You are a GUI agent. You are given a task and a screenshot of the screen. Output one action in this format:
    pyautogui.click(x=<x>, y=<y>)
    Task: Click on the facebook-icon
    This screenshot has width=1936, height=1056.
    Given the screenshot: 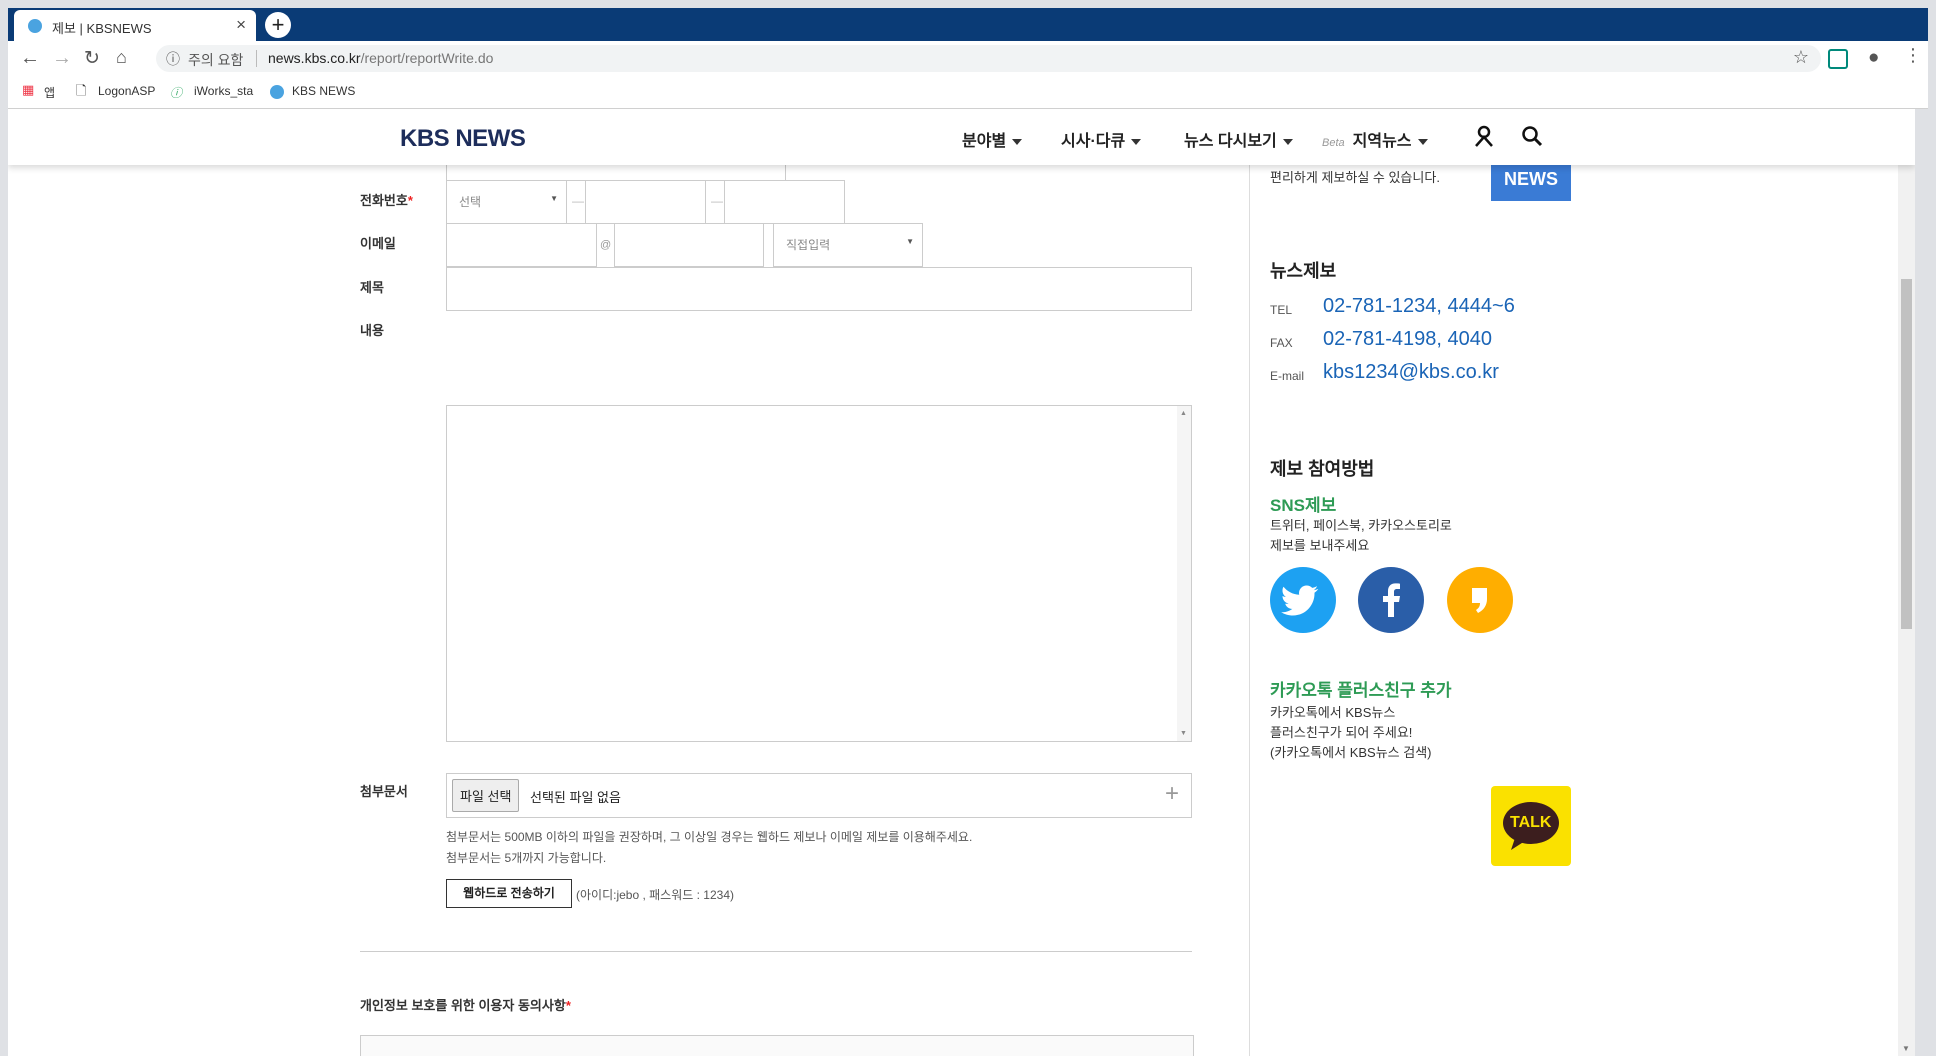 What is the action you would take?
    pyautogui.click(x=1391, y=600)
    